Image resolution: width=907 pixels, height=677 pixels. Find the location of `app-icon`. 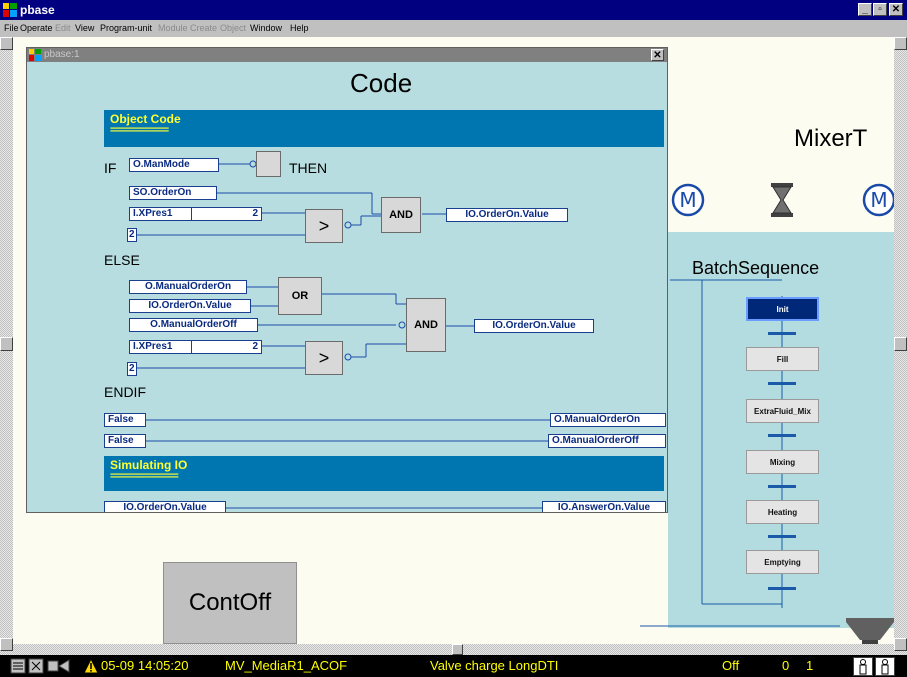

app-icon is located at coordinates (10, 10).